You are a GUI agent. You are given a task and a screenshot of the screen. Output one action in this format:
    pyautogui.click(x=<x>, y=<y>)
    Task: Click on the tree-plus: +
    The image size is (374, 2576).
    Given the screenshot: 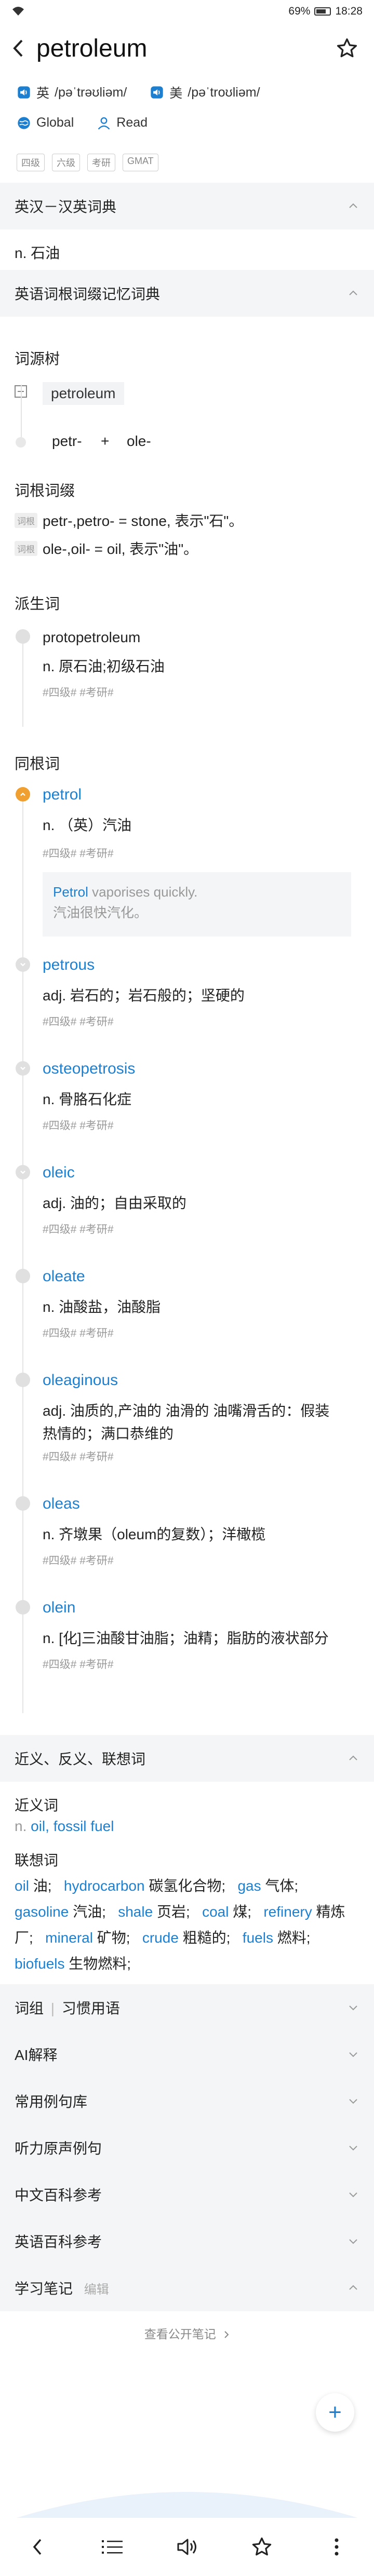 What is the action you would take?
    pyautogui.click(x=105, y=441)
    